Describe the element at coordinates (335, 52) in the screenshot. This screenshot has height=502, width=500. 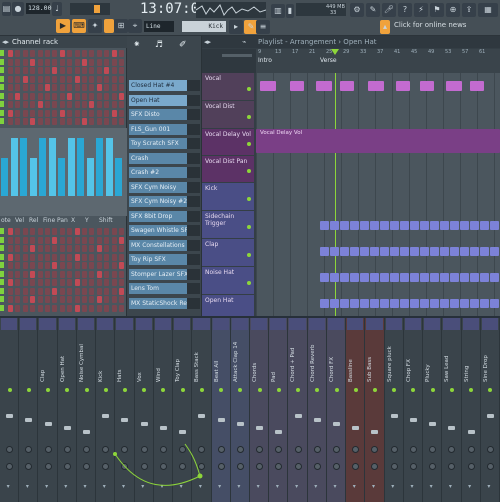
I see `playhead-marker` at that location.